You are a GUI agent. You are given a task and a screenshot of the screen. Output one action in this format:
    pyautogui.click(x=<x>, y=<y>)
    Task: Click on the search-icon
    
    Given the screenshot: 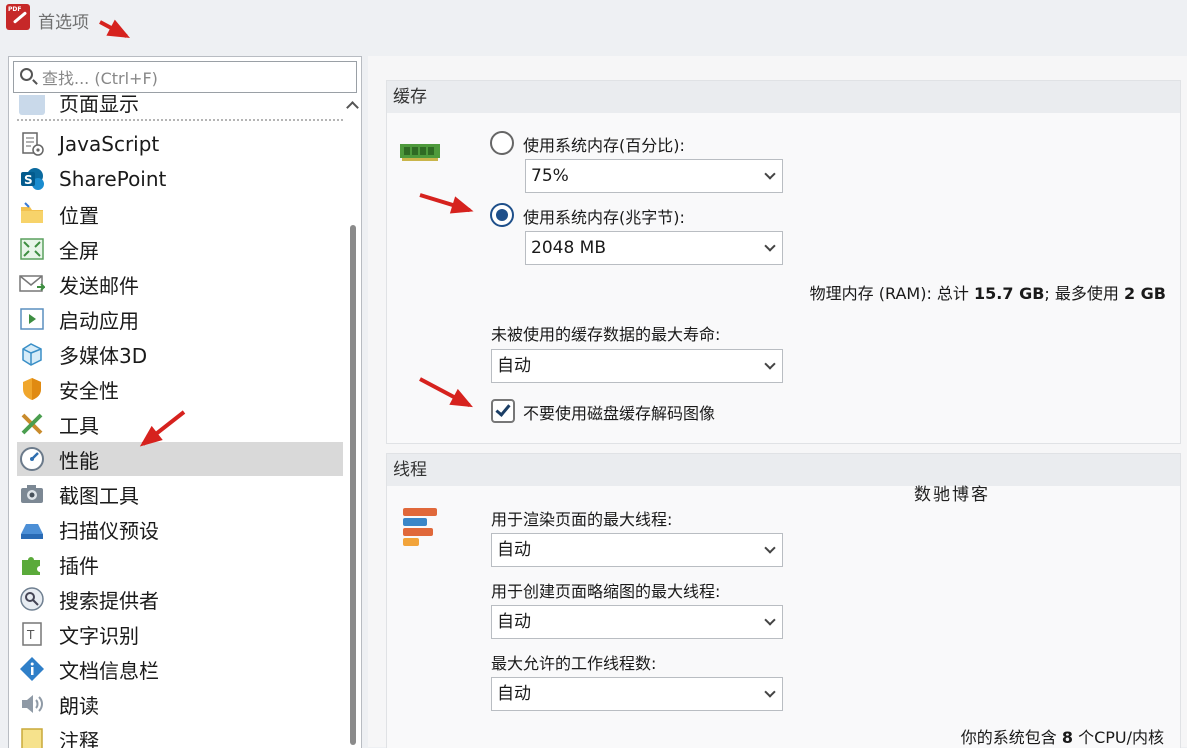 What is the action you would take?
    pyautogui.click(x=26, y=74)
    